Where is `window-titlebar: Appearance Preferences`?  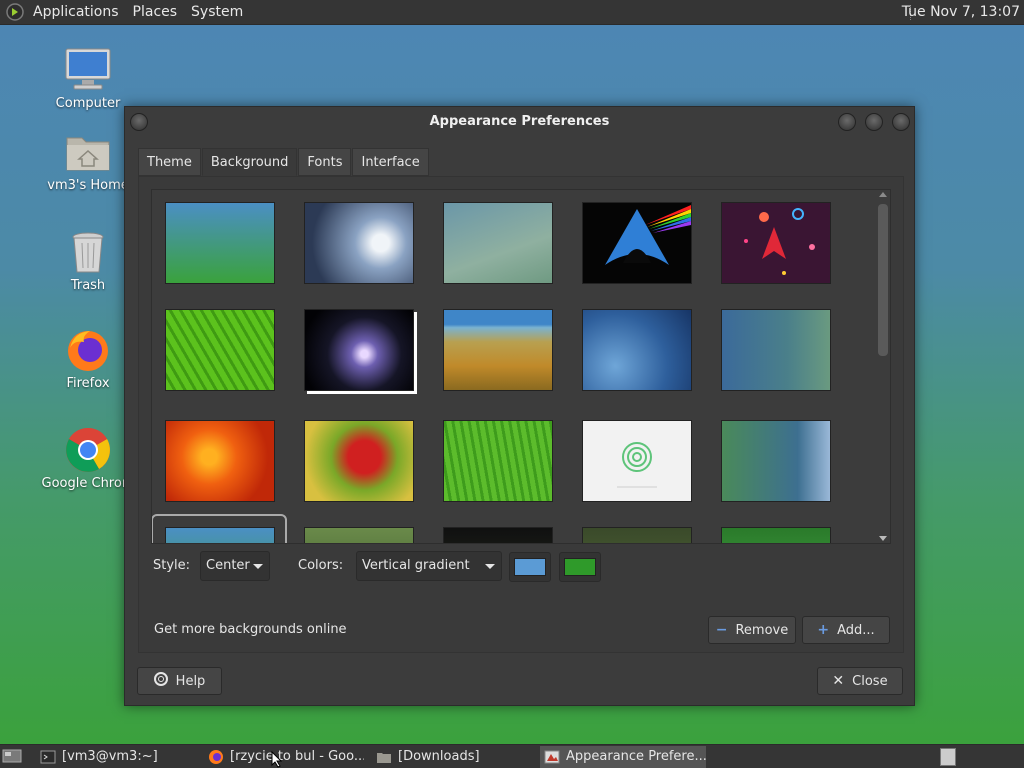
window-titlebar: Appearance Preferences is located at coordinates (519, 122).